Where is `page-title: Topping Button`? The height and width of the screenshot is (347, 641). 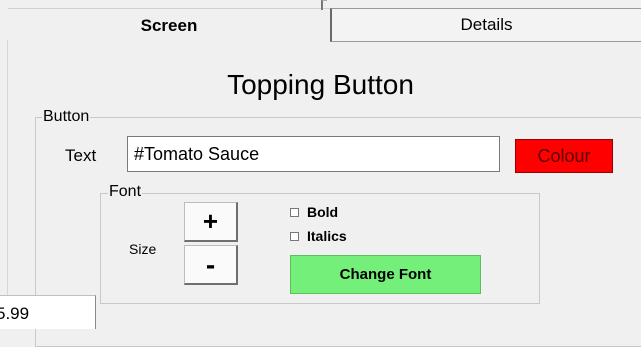 page-title: Topping Button is located at coordinates (320, 84).